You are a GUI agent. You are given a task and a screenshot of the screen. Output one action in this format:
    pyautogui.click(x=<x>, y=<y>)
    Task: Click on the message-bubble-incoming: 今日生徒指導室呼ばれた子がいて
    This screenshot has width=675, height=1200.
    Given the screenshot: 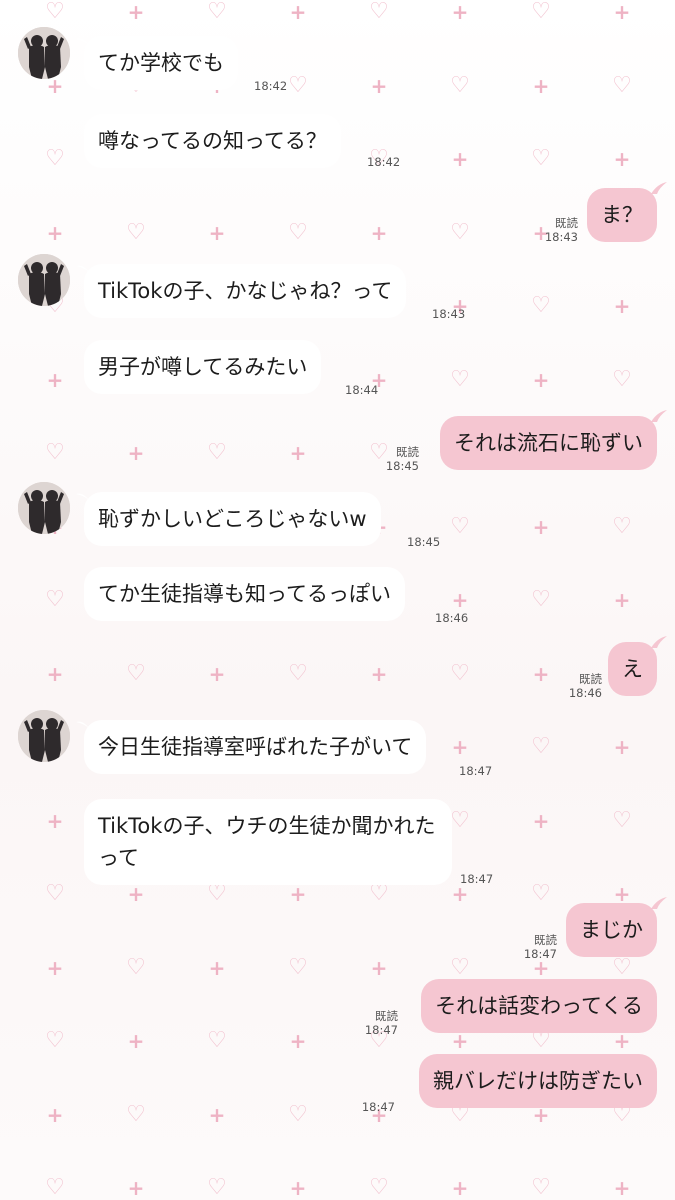 What is the action you would take?
    pyautogui.click(x=255, y=747)
    